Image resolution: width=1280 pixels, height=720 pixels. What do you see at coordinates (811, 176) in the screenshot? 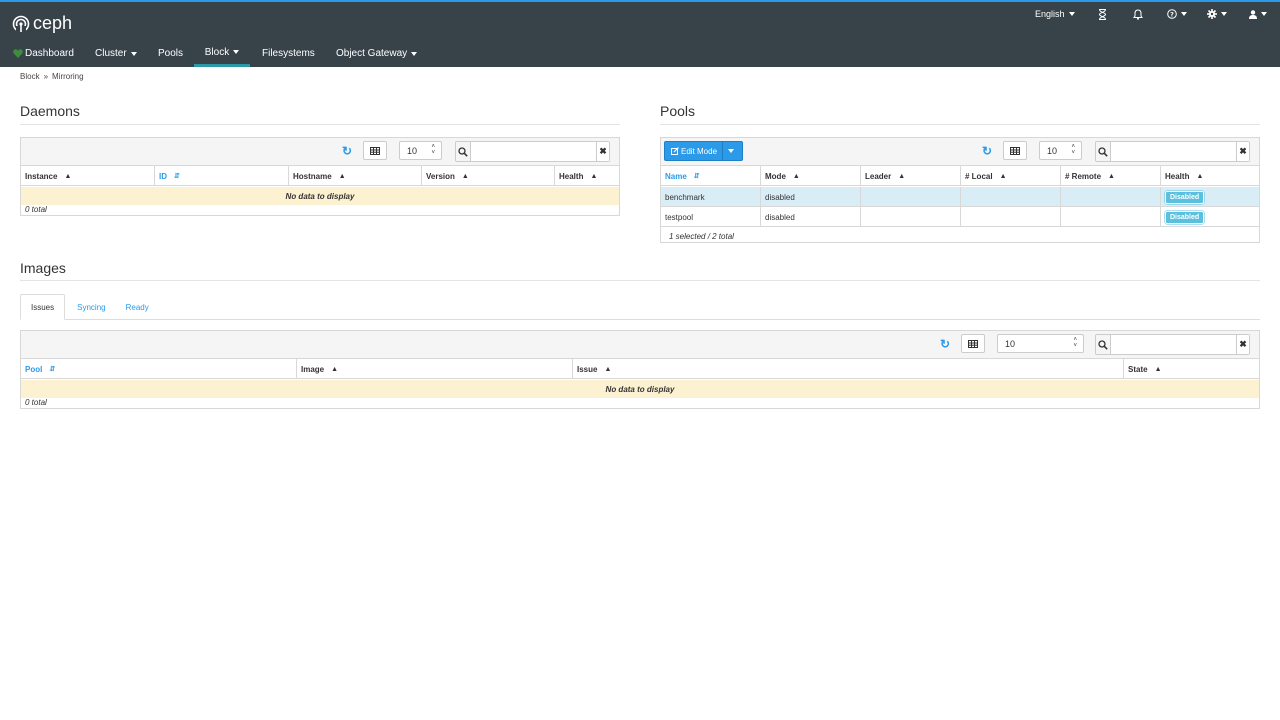
I see `column-header-mode: Mode ▲` at bounding box center [811, 176].